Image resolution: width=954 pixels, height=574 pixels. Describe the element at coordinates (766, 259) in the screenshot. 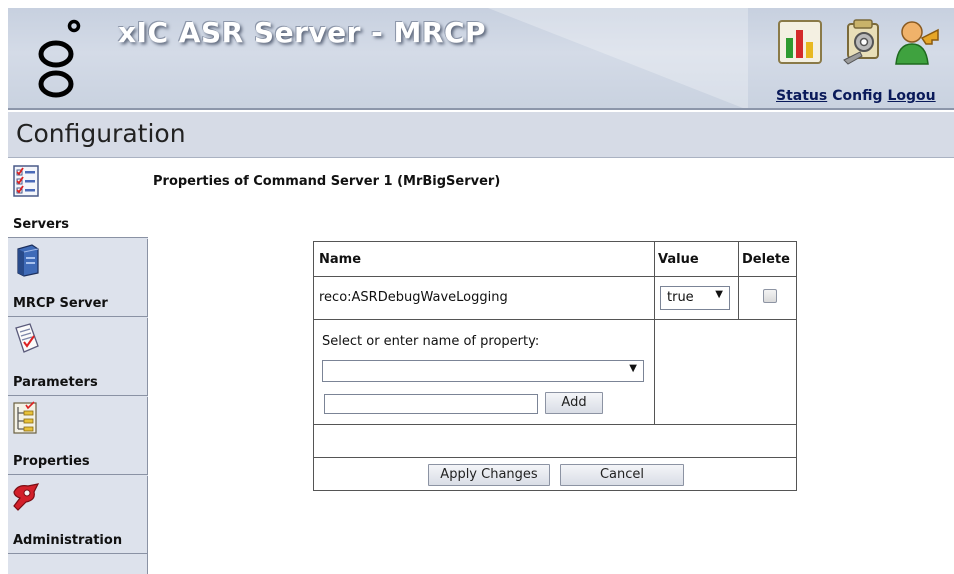

I see `column-header-delete: Delete` at that location.